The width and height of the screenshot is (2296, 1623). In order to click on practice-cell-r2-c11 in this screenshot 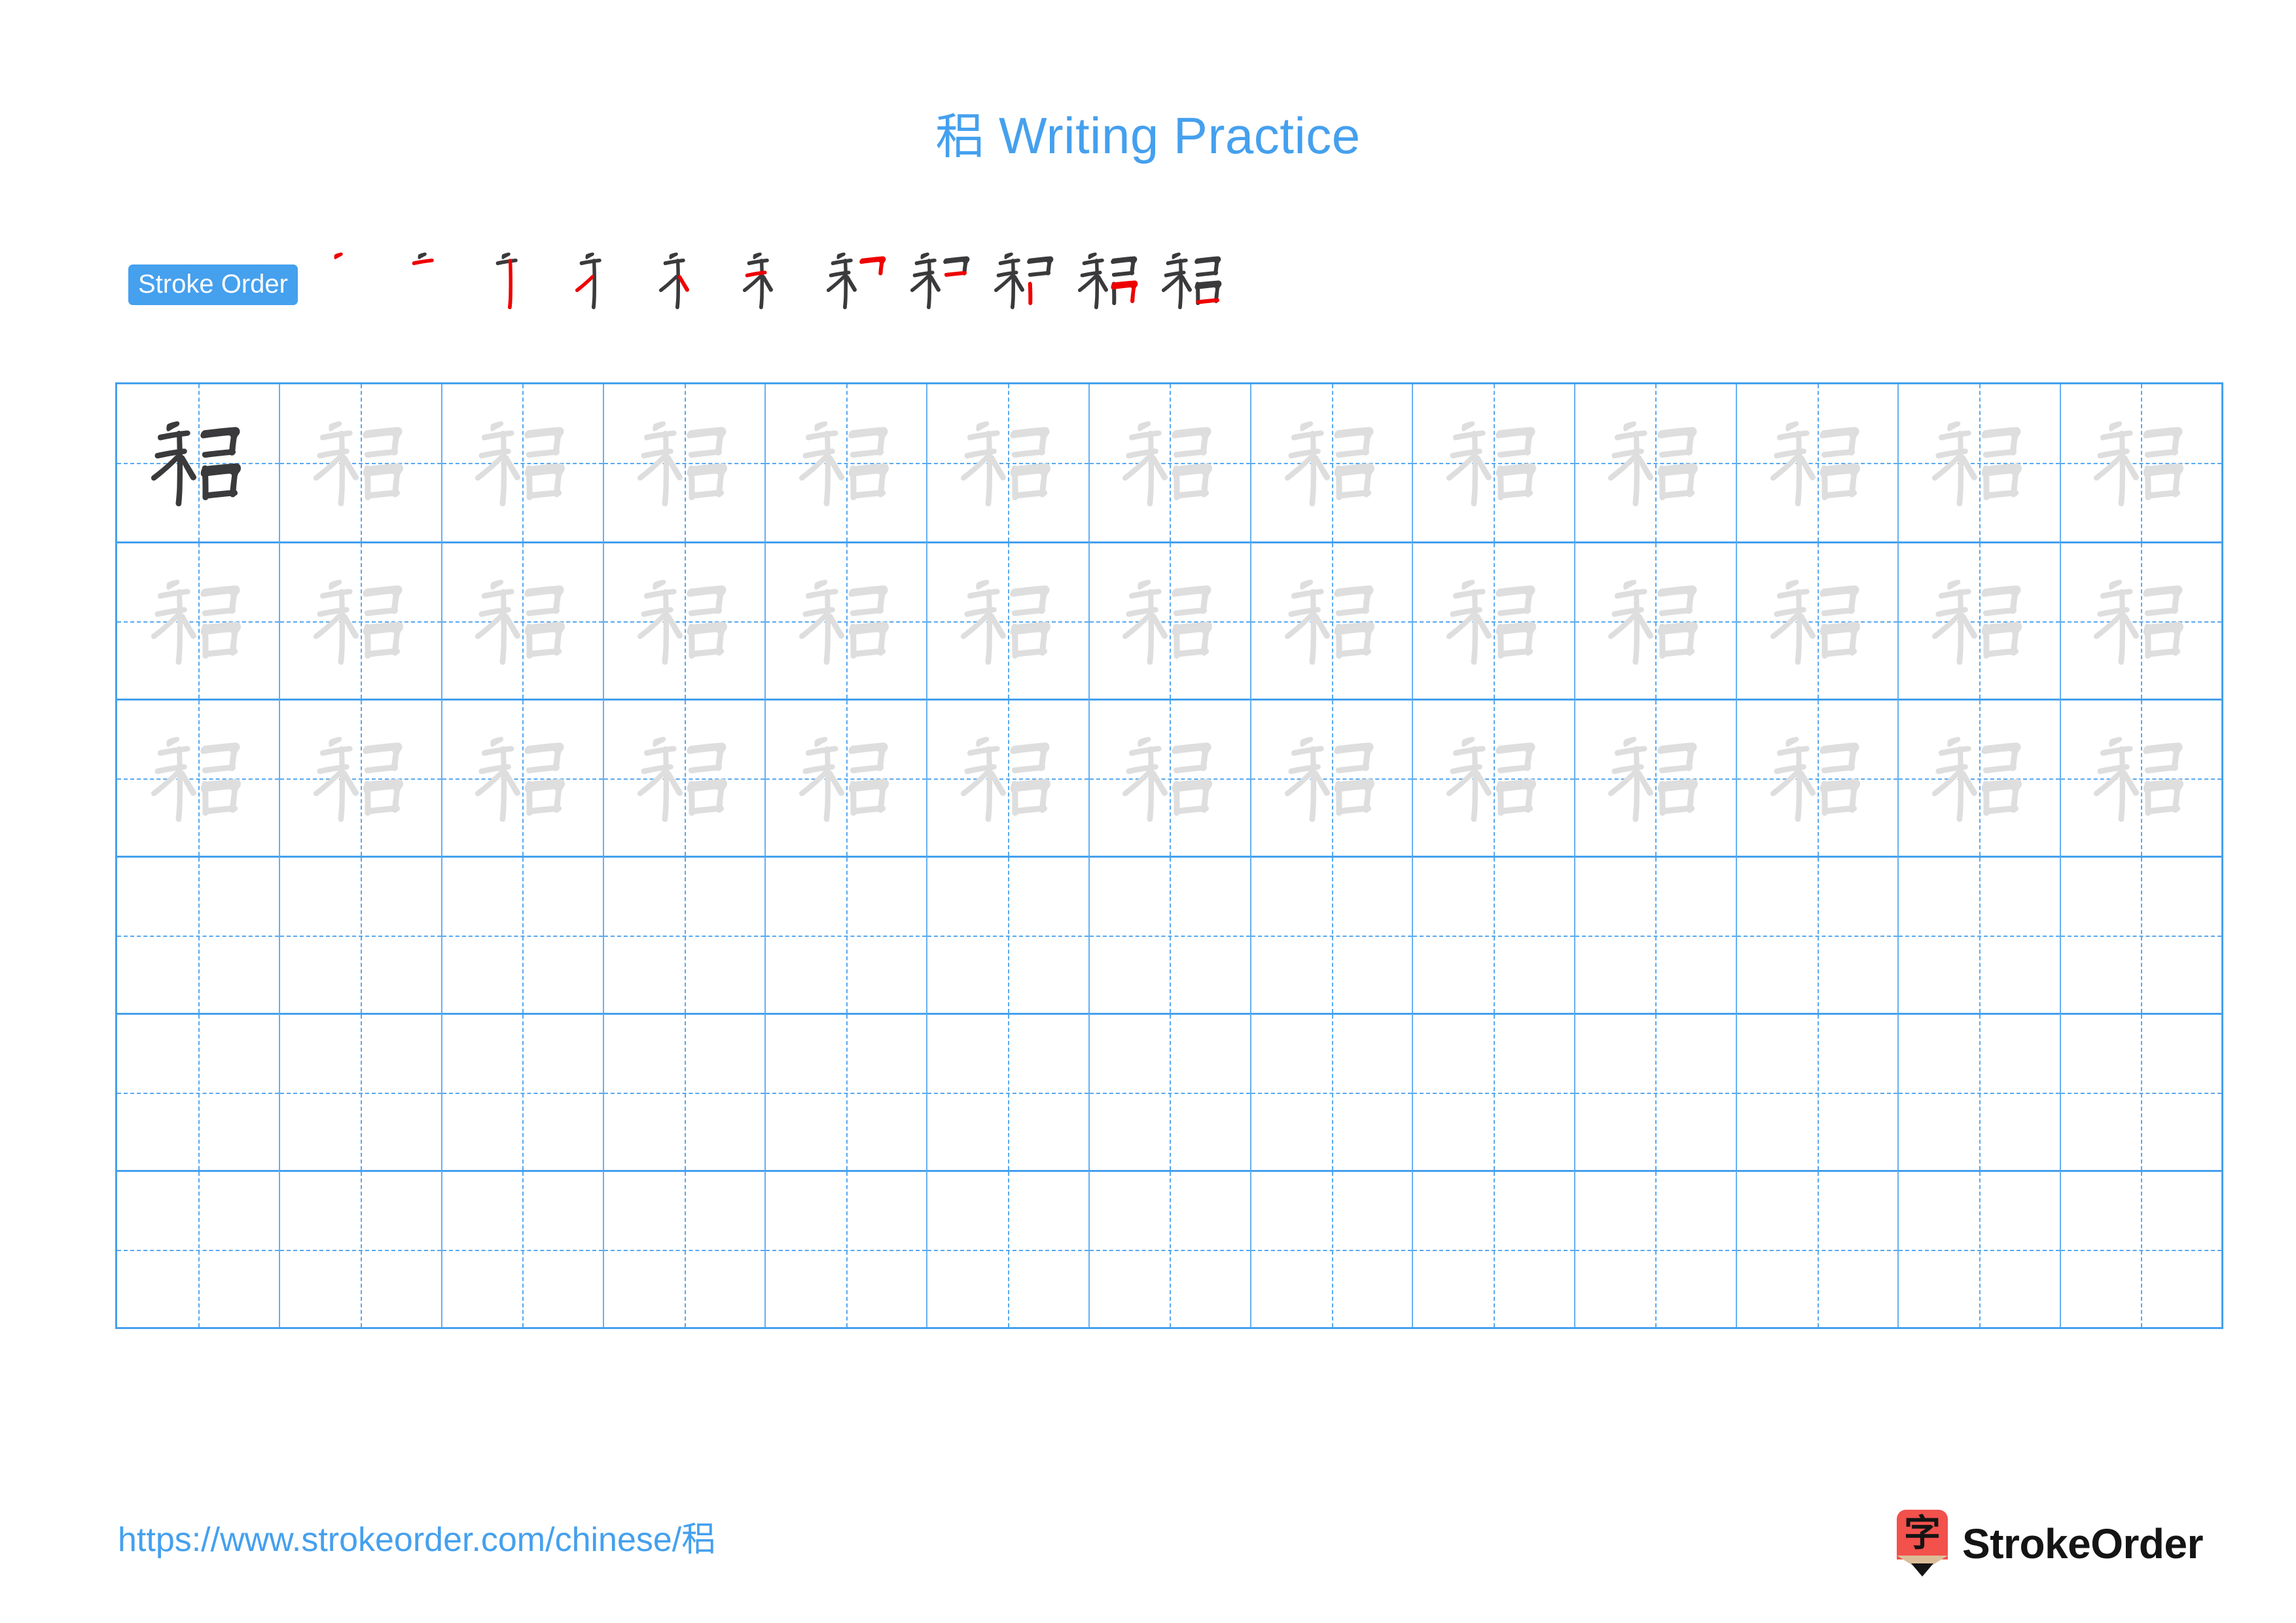, I will do `click(1816, 620)`.